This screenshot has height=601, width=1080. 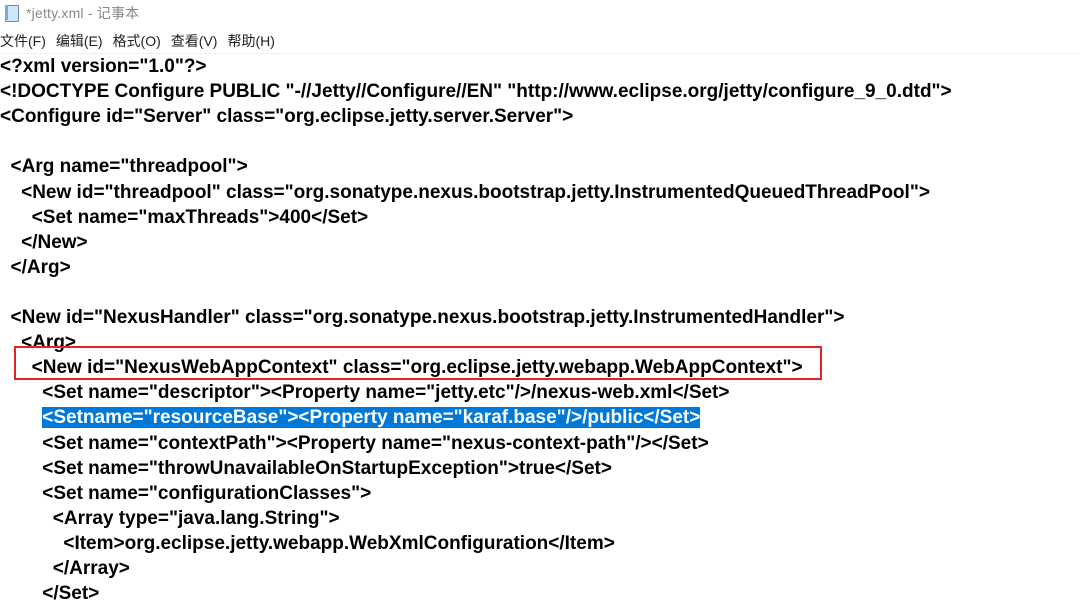 I want to click on code-line: </Array>, so click(x=65, y=568).